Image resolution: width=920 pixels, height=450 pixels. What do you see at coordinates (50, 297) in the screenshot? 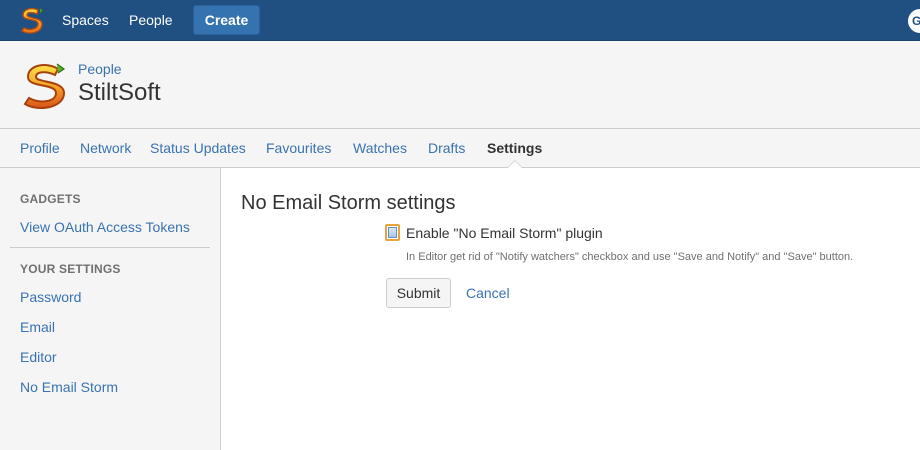
I see `sidebar-item-password: Password` at bounding box center [50, 297].